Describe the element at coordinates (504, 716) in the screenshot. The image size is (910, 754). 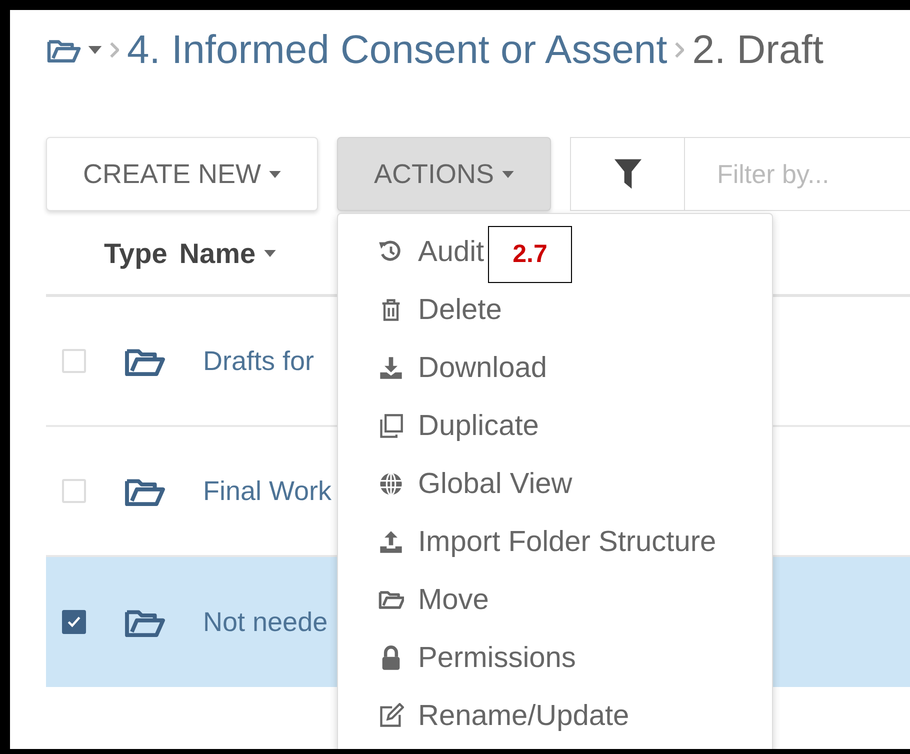
I see `menu-item: Rename/Update` at that location.